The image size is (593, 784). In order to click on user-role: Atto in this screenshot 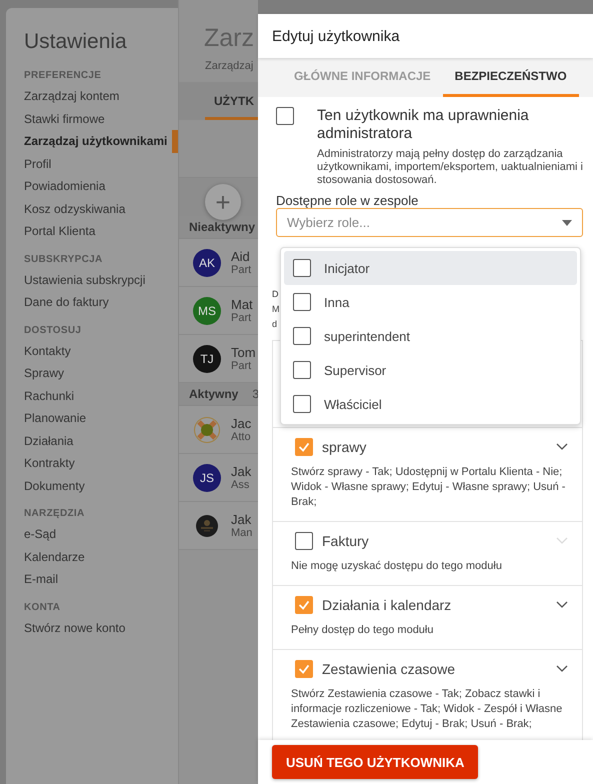, I will do `click(241, 437)`.